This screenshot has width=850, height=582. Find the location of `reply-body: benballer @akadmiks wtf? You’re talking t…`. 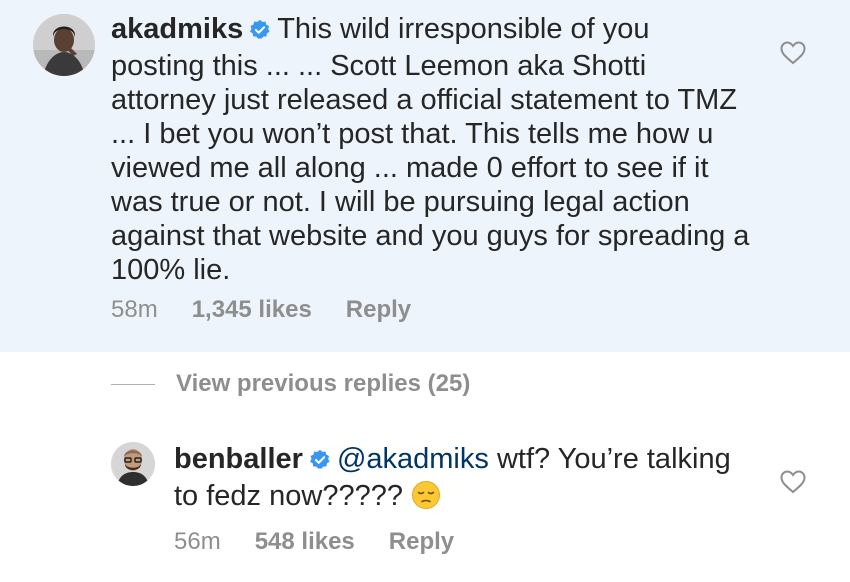

reply-body: benballer @akadmiks wtf? You’re talking t… is located at coordinates (454, 480).